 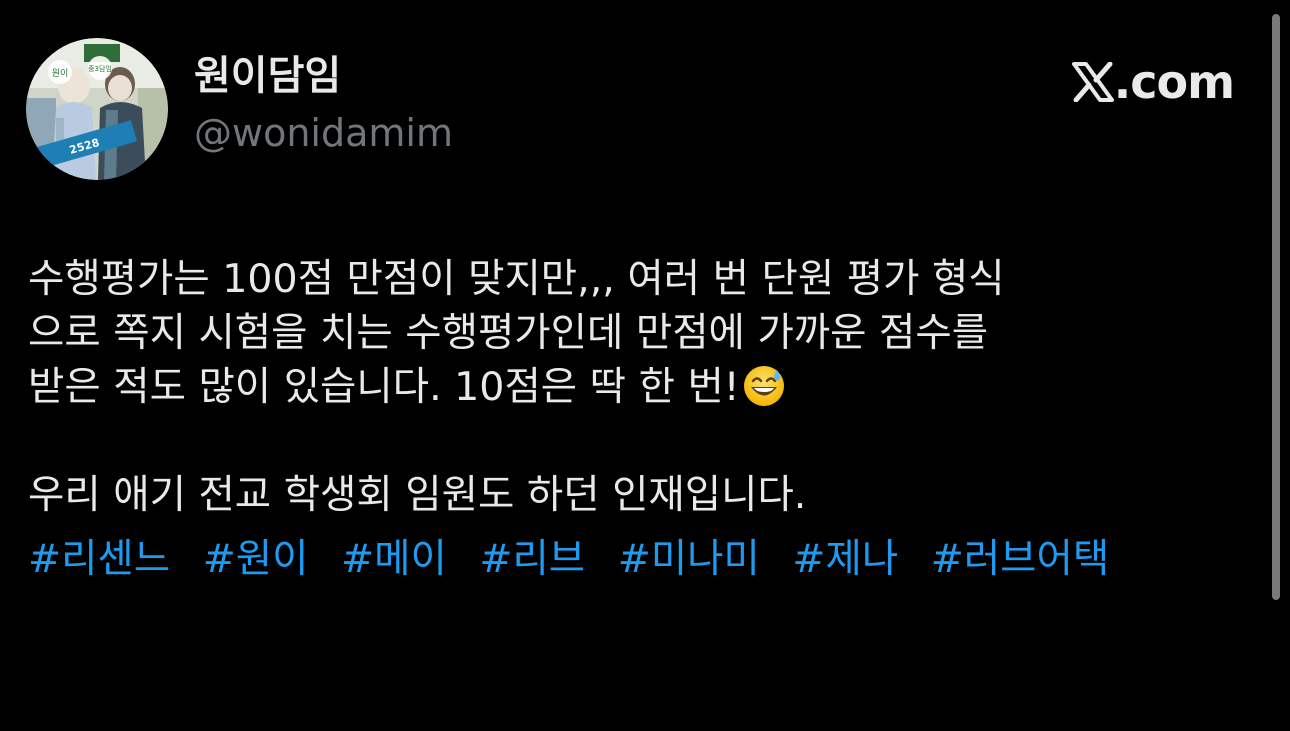 What do you see at coordinates (256, 559) in the screenshot?
I see `hashtag-link: #원이` at bounding box center [256, 559].